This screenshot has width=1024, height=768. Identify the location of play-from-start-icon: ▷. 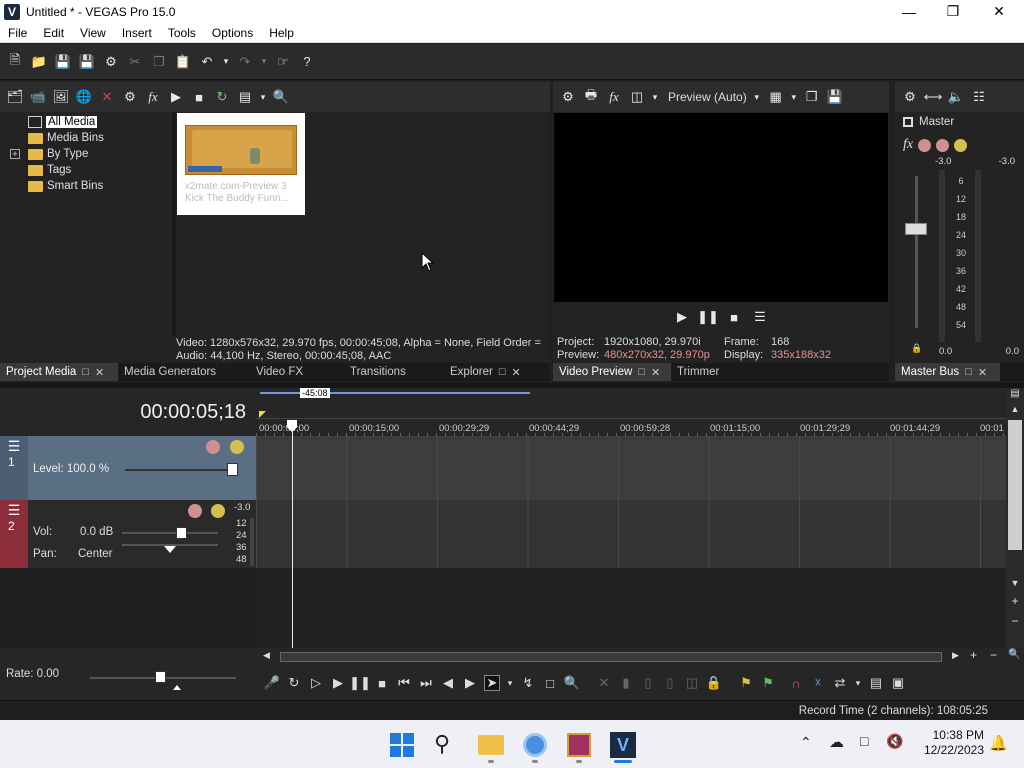
(316, 683).